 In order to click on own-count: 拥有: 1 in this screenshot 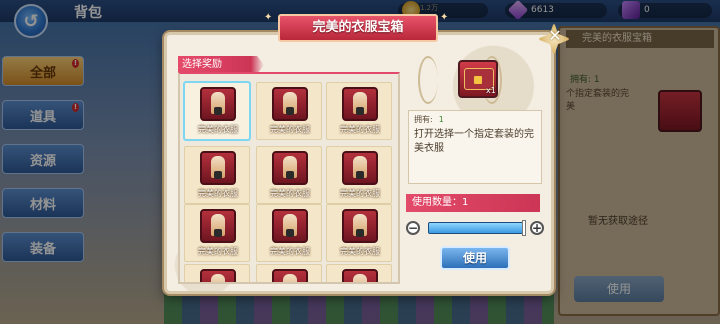, I will do `click(429, 119)`.